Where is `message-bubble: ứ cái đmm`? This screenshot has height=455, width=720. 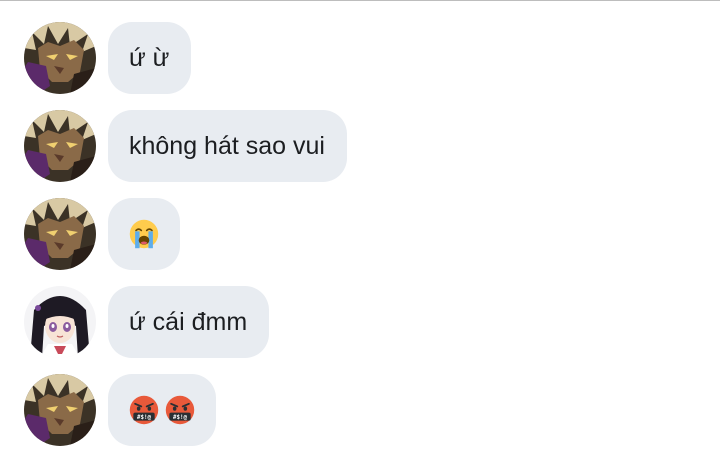
message-bubble: ứ cái đmm is located at coordinates (189, 322).